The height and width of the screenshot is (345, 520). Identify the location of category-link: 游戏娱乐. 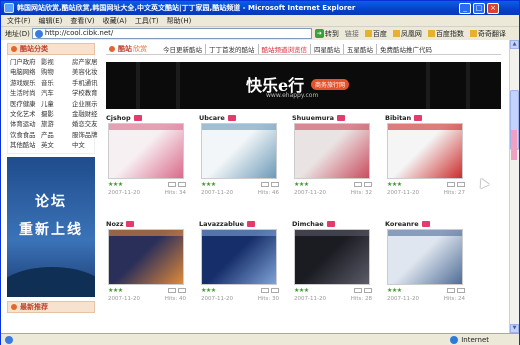
(25, 83).